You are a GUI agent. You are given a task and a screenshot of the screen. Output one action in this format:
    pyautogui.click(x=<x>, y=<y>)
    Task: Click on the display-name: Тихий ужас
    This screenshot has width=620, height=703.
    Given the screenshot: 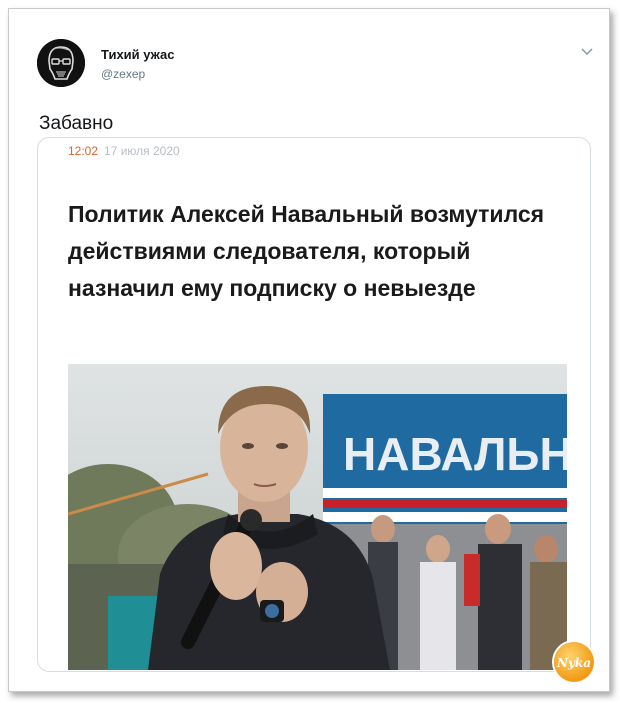 What is the action you would take?
    pyautogui.click(x=138, y=54)
    